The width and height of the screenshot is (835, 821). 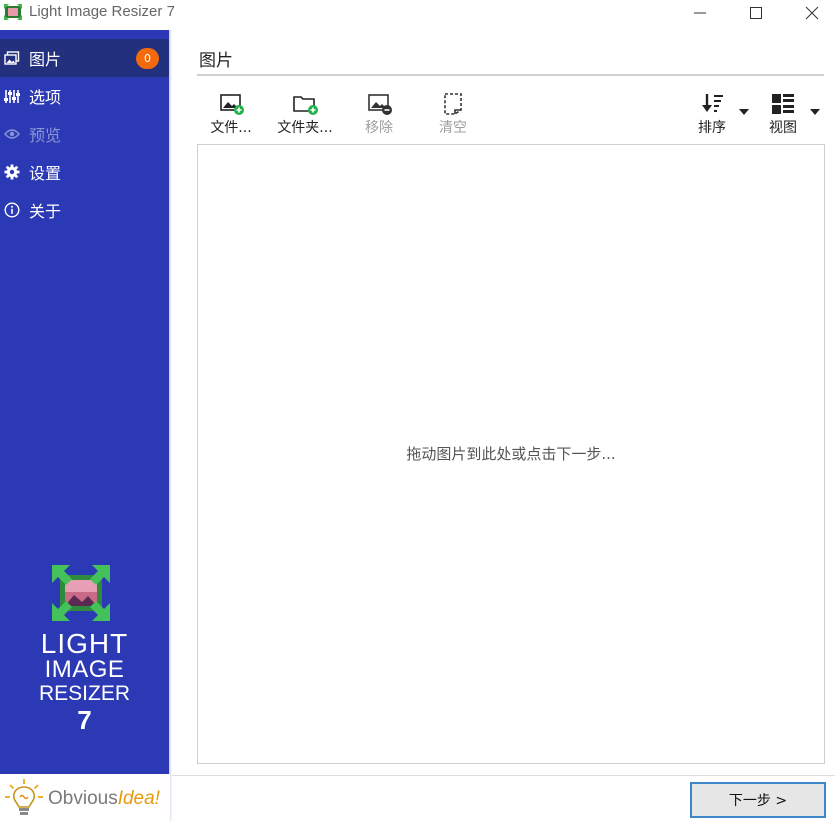 I want to click on clear-button: 清空, so click(x=453, y=114).